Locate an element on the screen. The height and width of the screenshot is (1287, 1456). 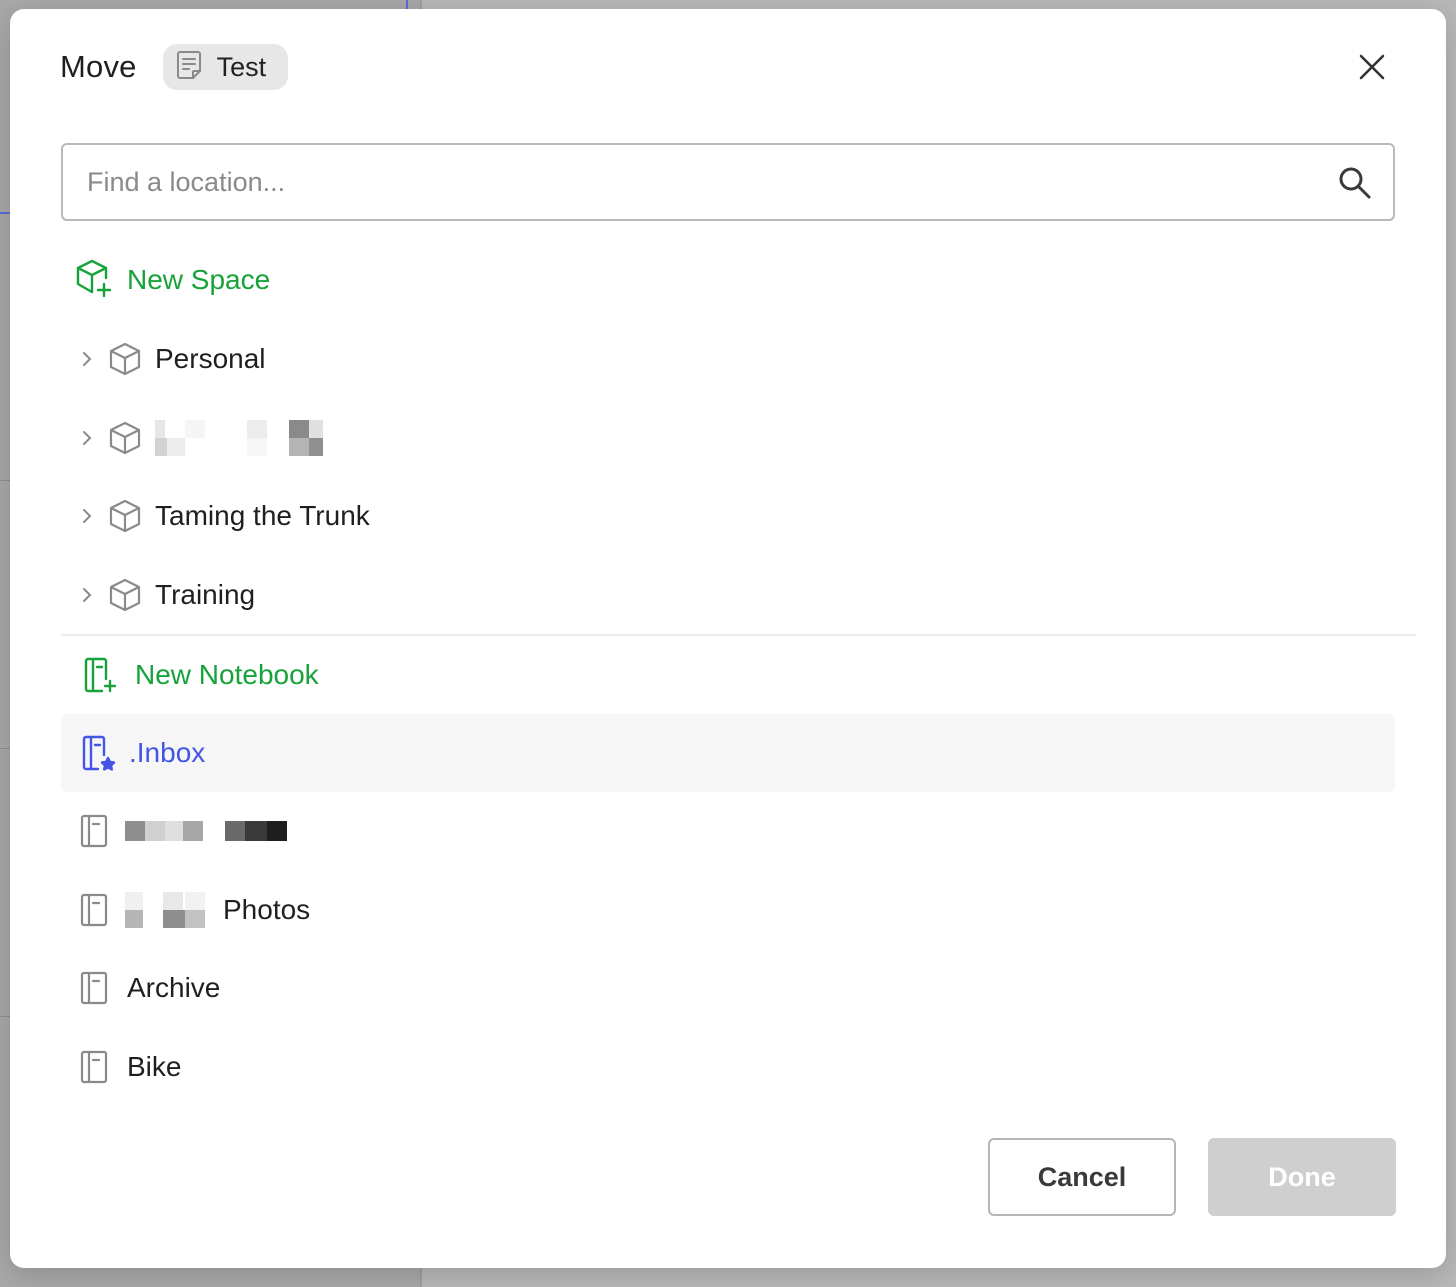
note-icon is located at coordinates (189, 67).